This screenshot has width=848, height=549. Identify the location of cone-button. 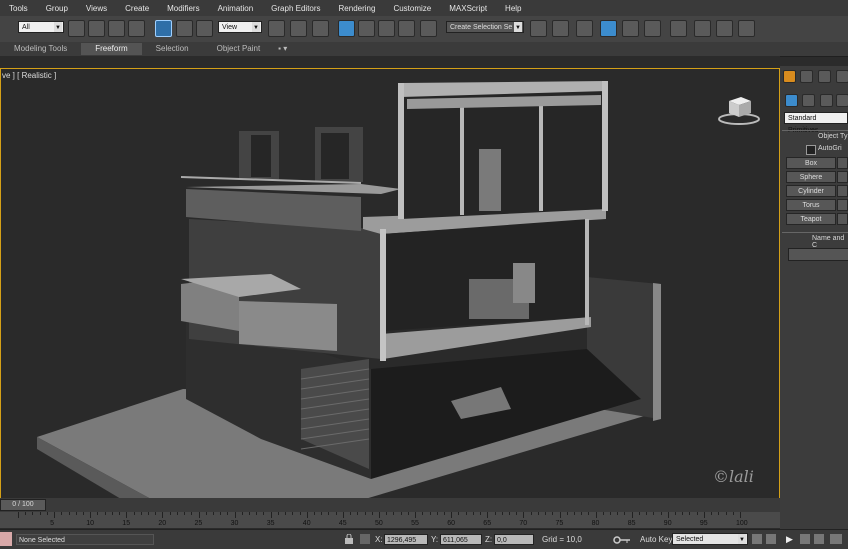
(842, 163).